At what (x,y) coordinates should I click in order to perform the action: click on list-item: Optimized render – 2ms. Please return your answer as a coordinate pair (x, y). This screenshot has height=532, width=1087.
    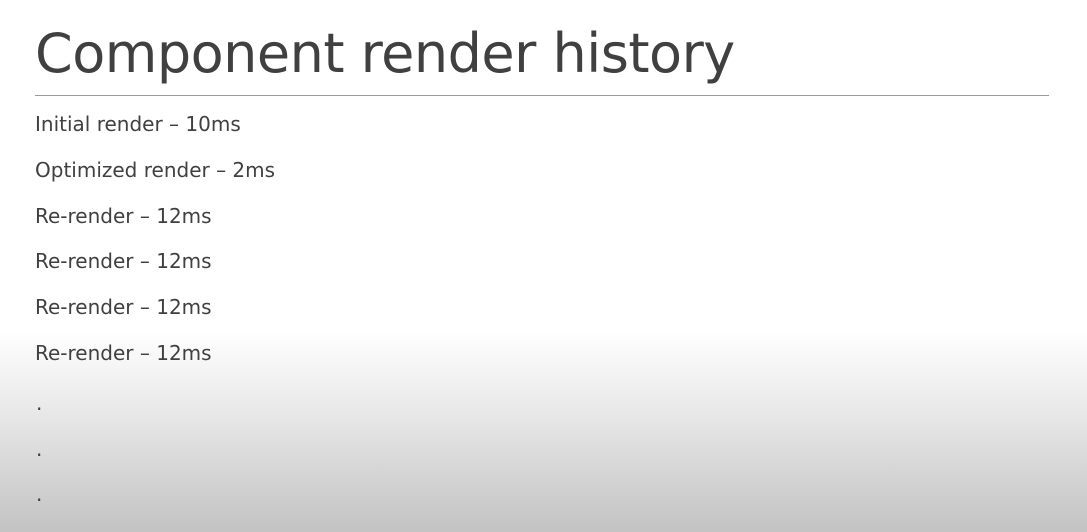
    Looking at the image, I should click on (155, 169).